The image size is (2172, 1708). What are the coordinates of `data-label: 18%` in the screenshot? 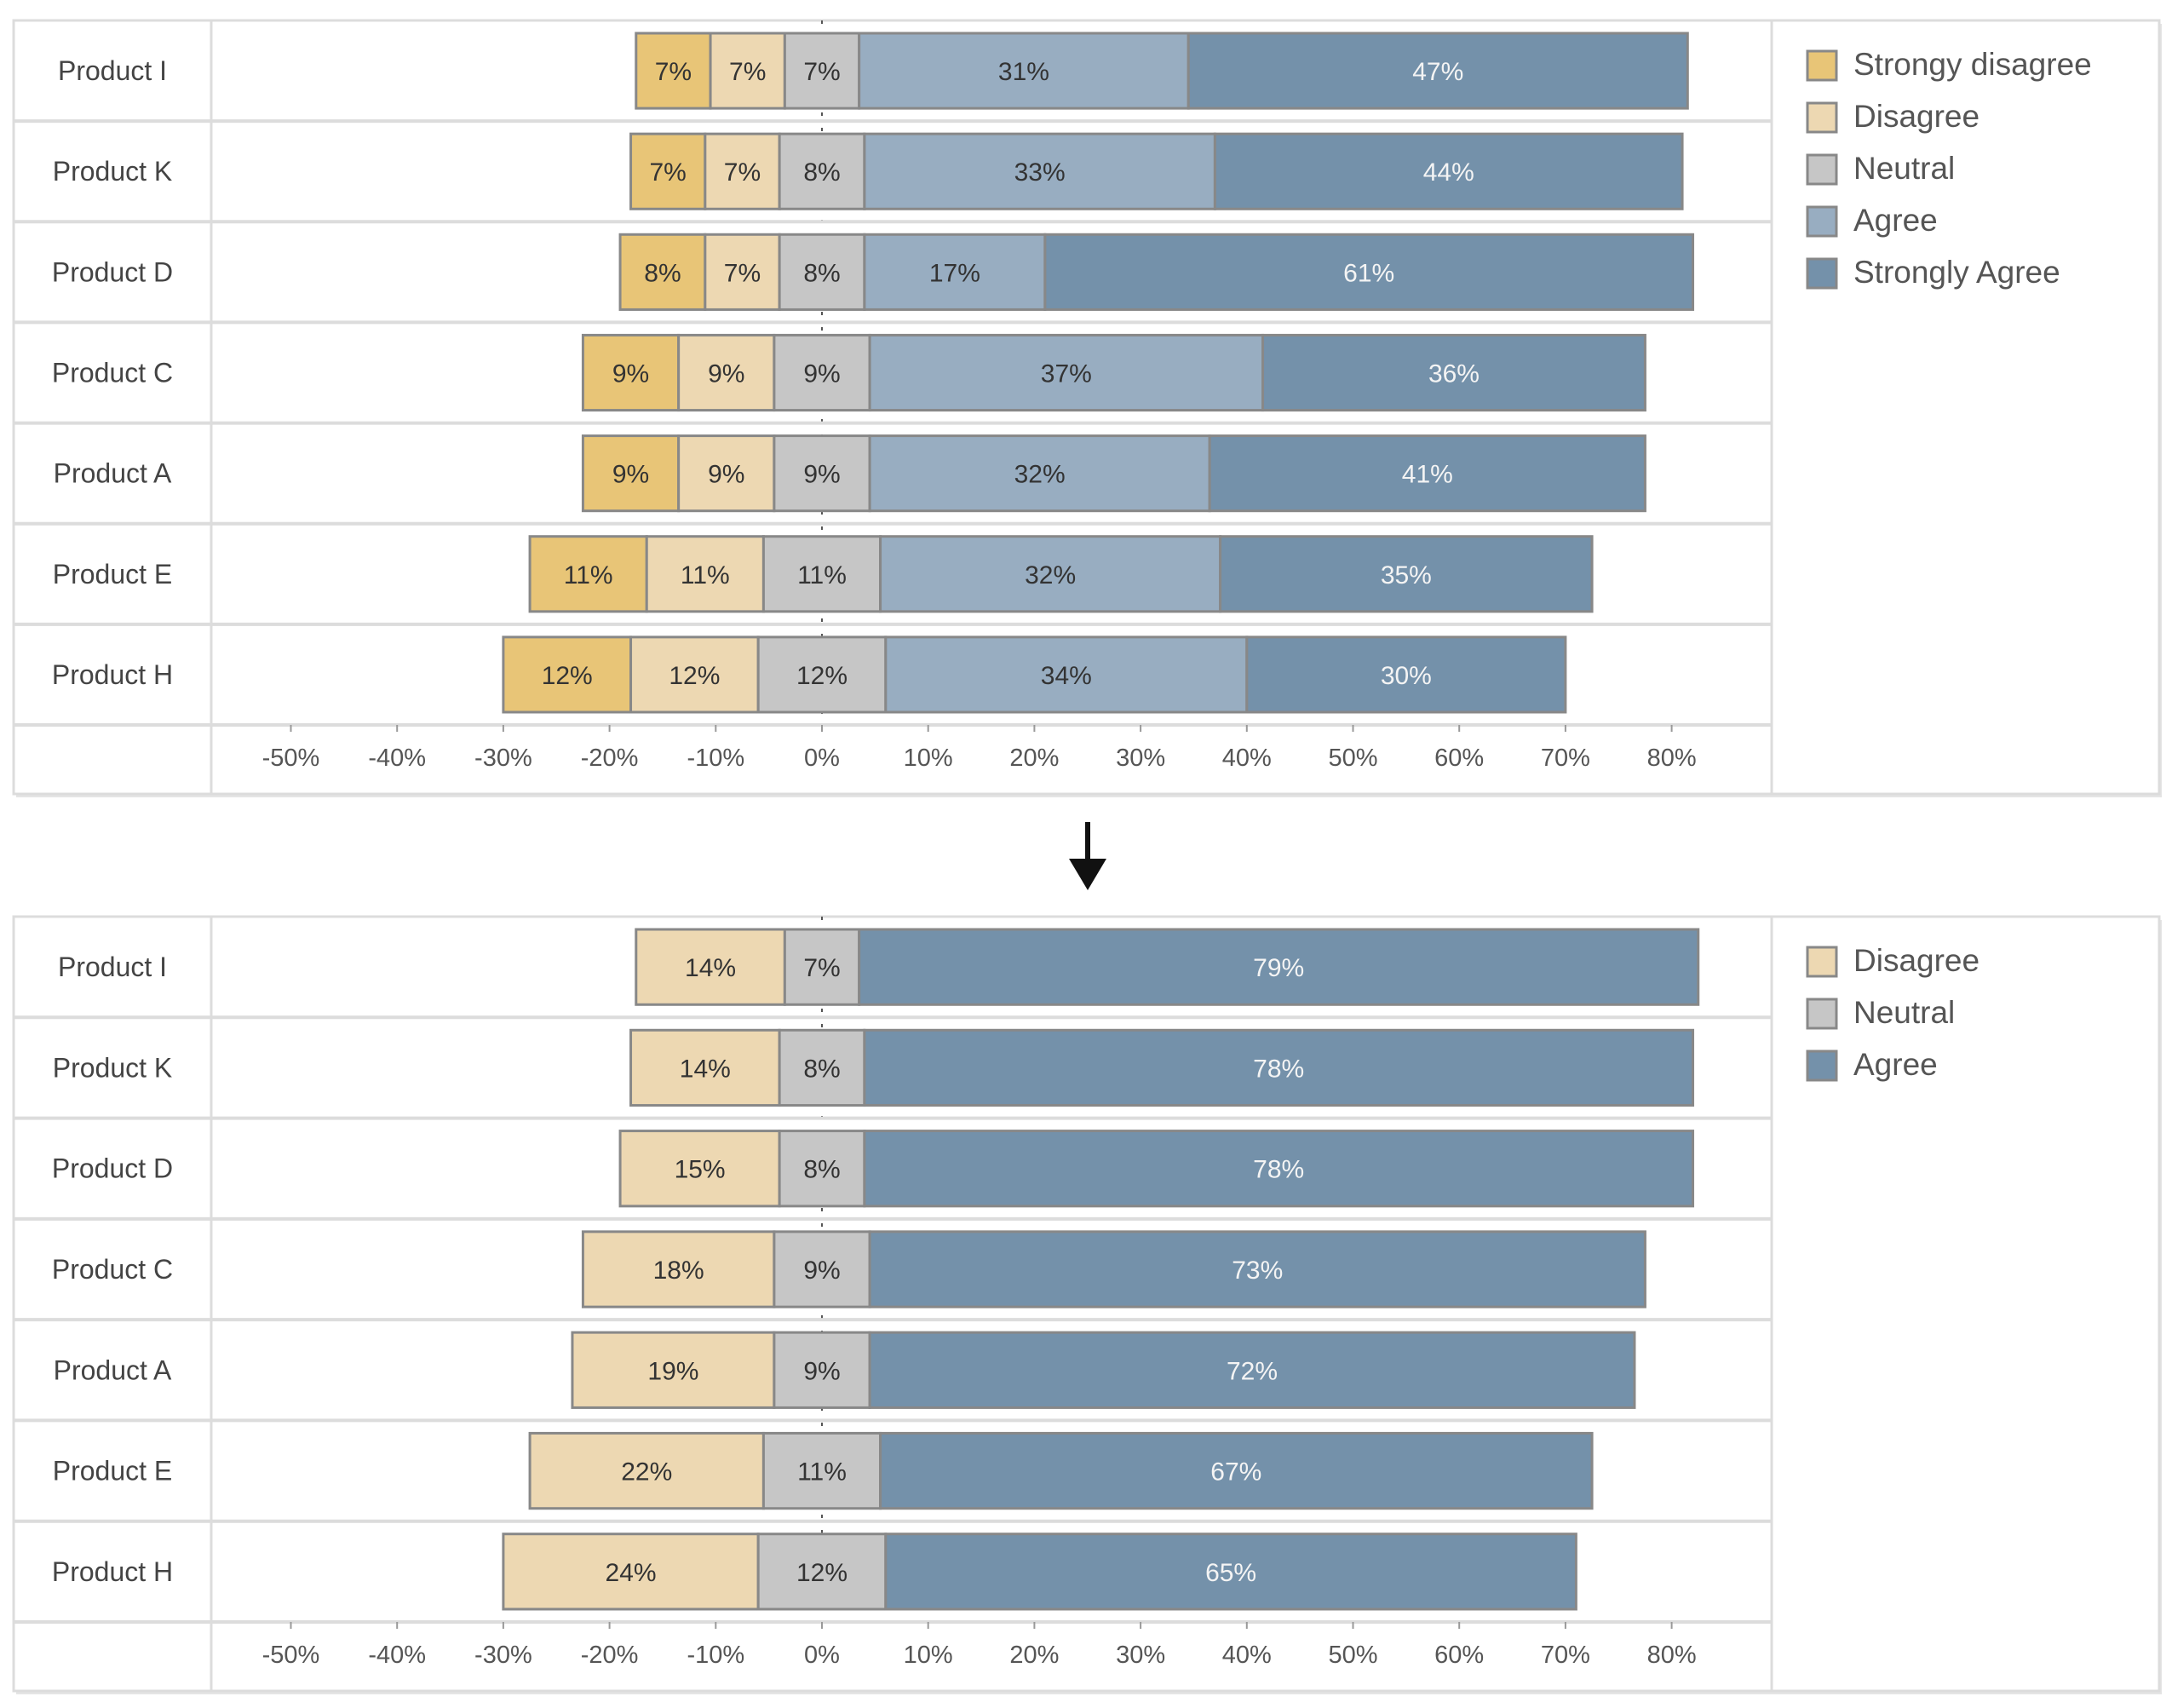 It's located at (679, 1271).